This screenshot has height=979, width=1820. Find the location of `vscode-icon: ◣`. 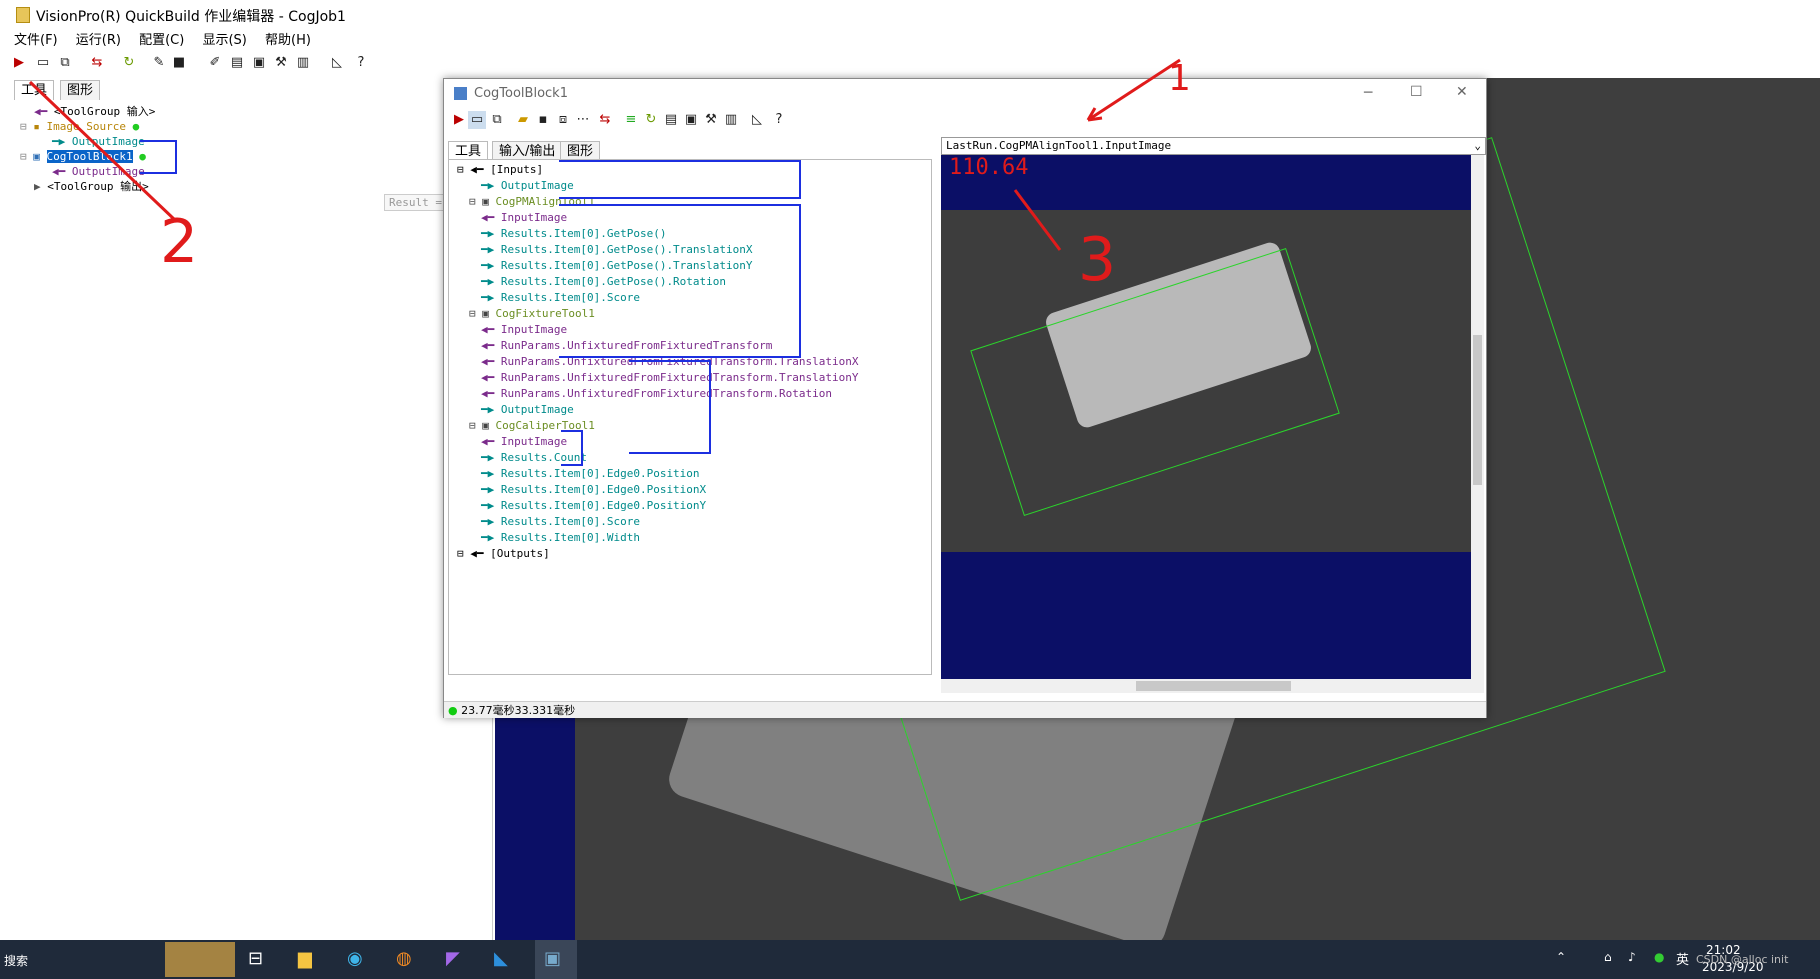

vscode-icon: ◣ is located at coordinates (501, 958).